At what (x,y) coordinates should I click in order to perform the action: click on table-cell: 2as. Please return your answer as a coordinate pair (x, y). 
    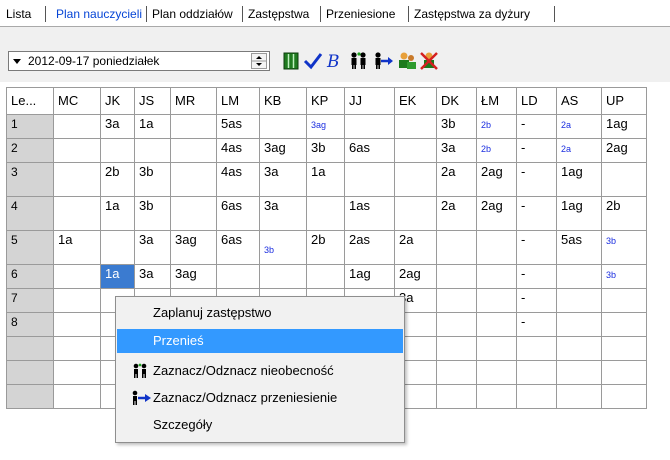
    Looking at the image, I should click on (369, 247).